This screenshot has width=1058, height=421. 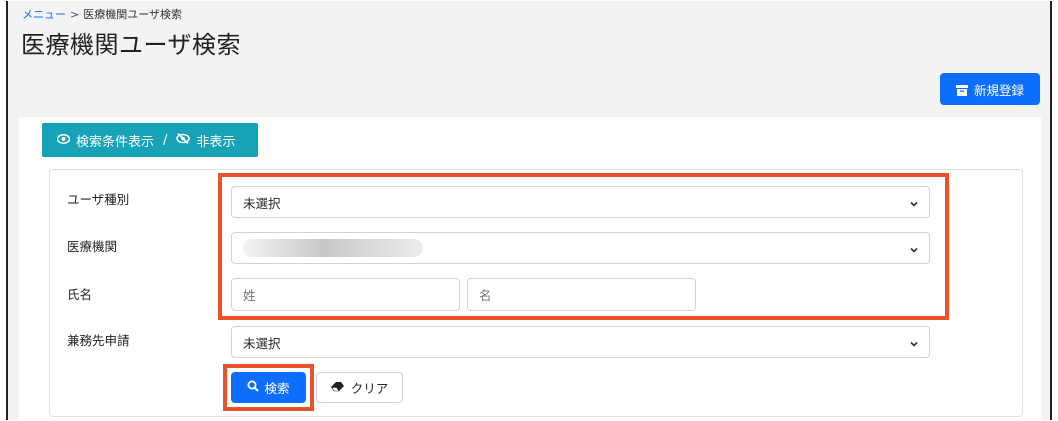 I want to click on eye-slash-icon, so click(x=183, y=140).